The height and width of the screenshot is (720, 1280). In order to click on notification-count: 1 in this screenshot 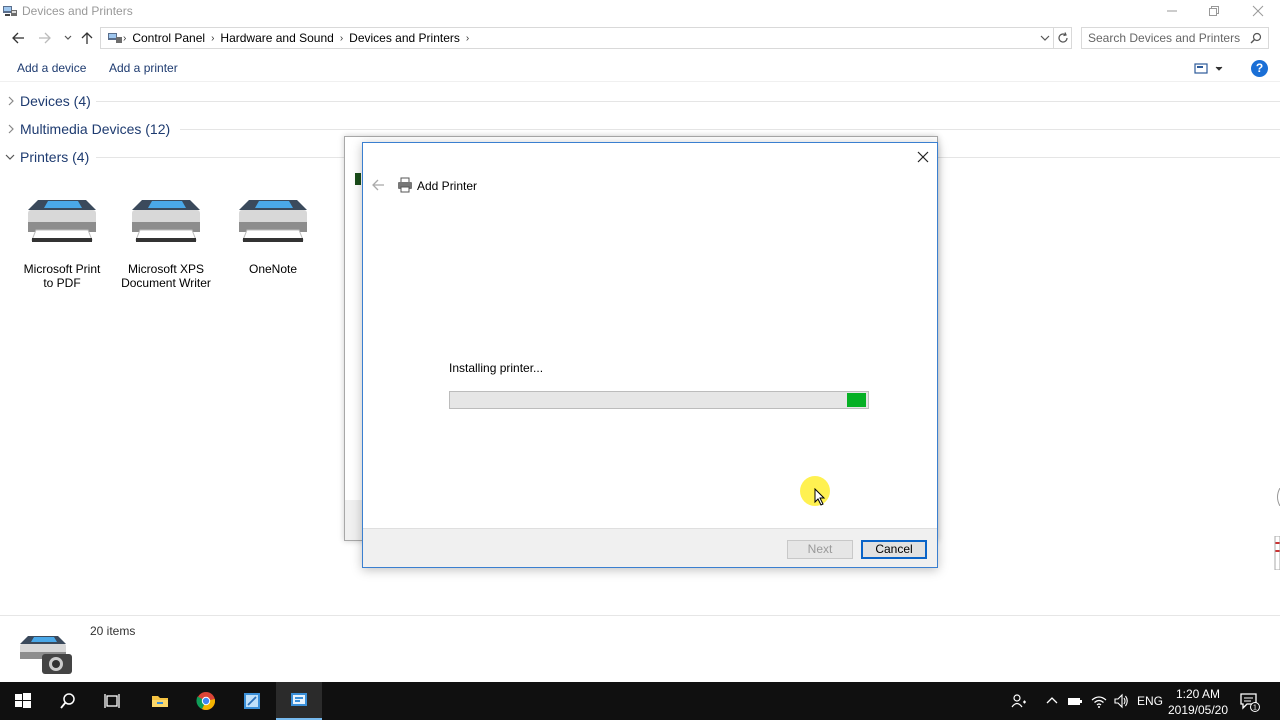, I will do `click(1255, 708)`.